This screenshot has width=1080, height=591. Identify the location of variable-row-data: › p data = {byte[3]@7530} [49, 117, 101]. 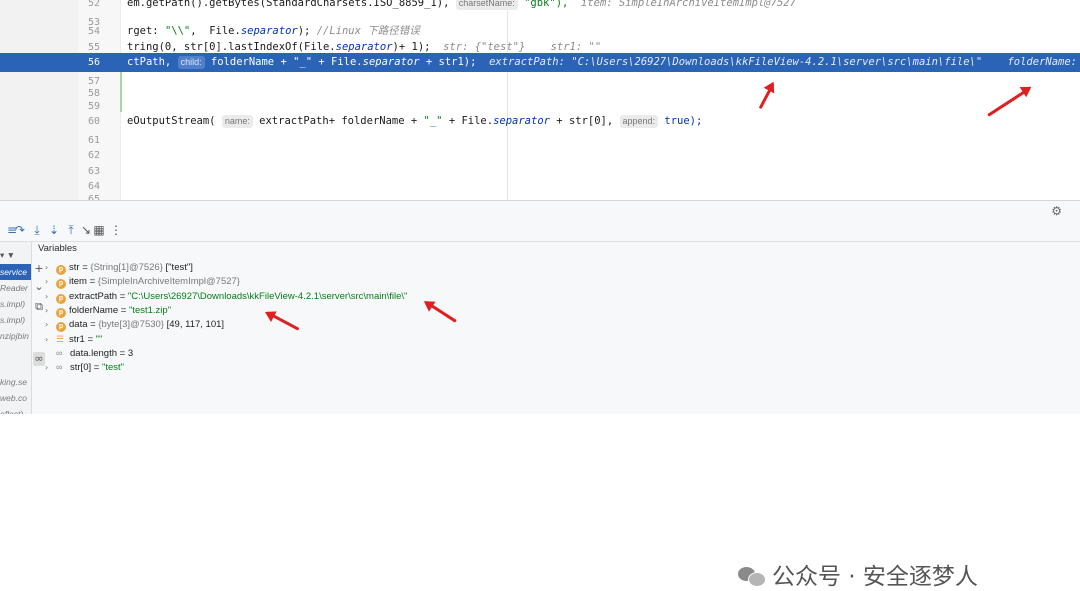
(395, 325).